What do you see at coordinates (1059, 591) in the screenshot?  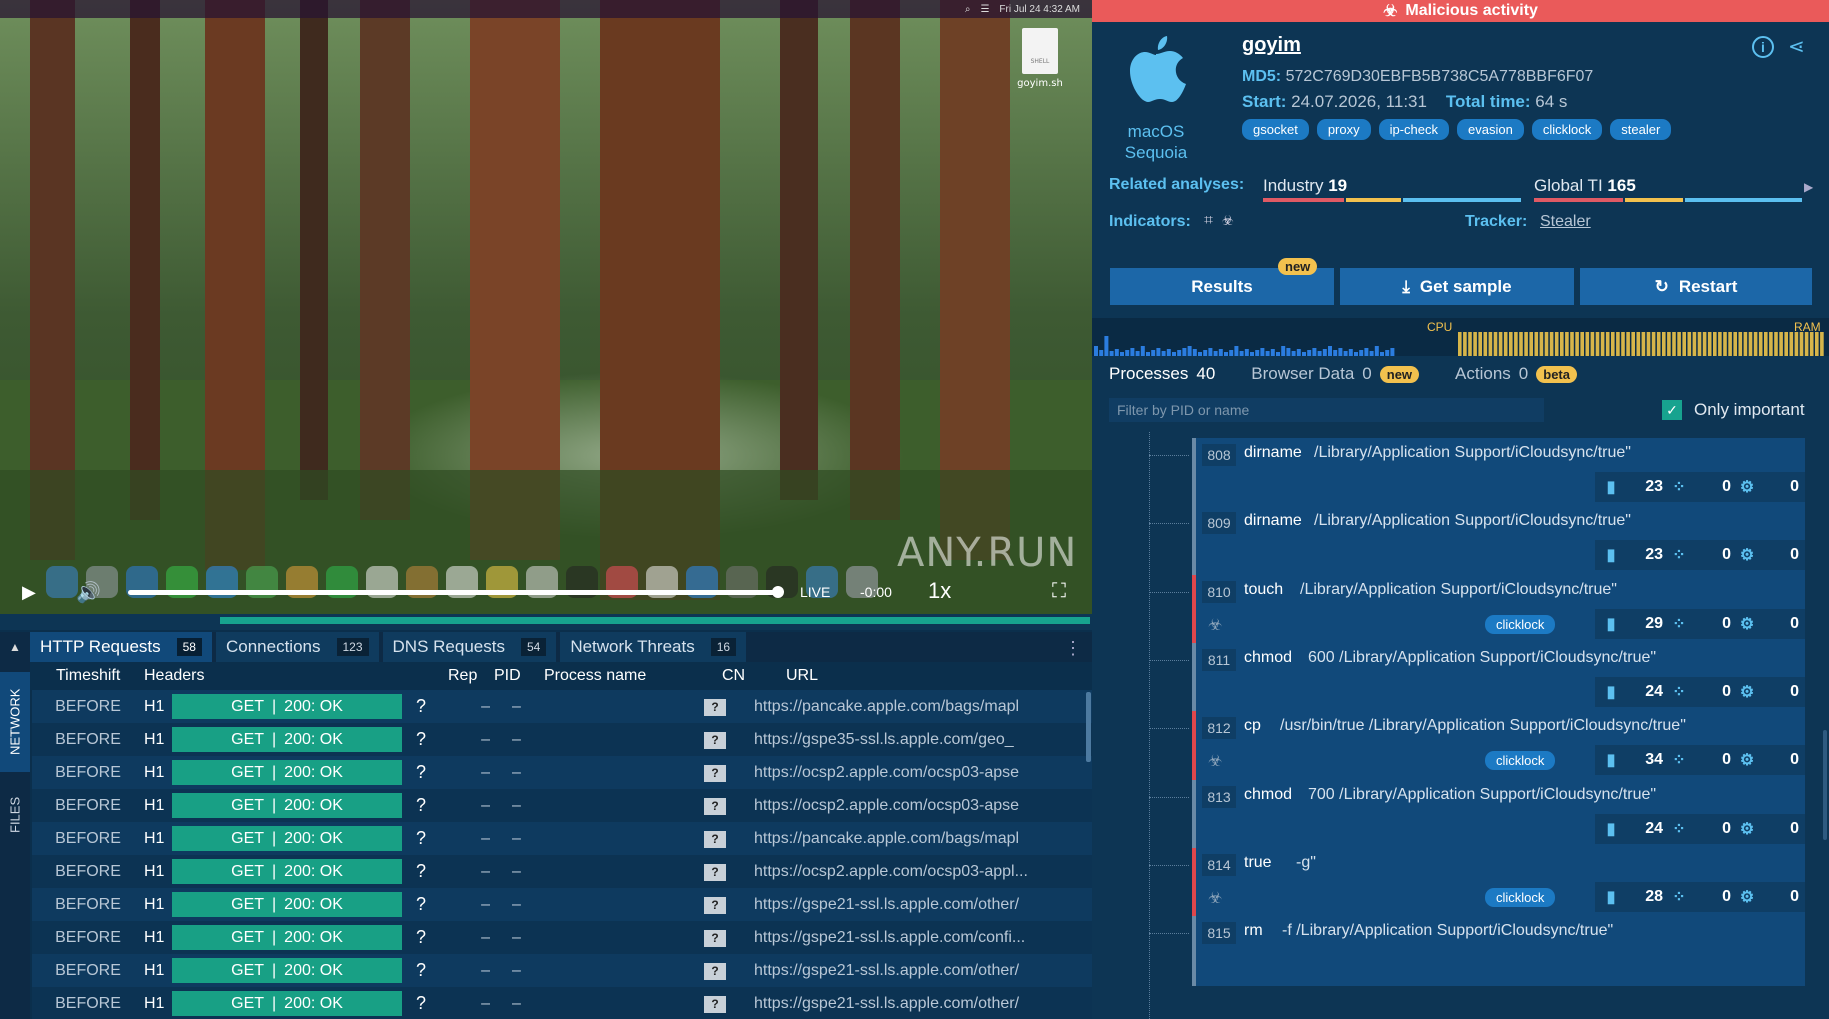 I see `fullscreen-icon: ⛶` at bounding box center [1059, 591].